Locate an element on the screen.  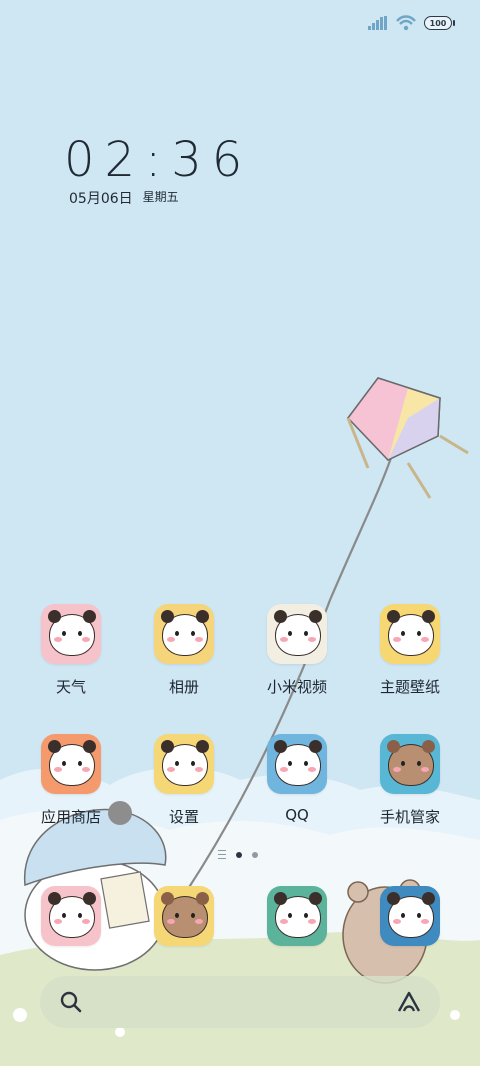
gallery-app-icon is located at coordinates (184, 634).